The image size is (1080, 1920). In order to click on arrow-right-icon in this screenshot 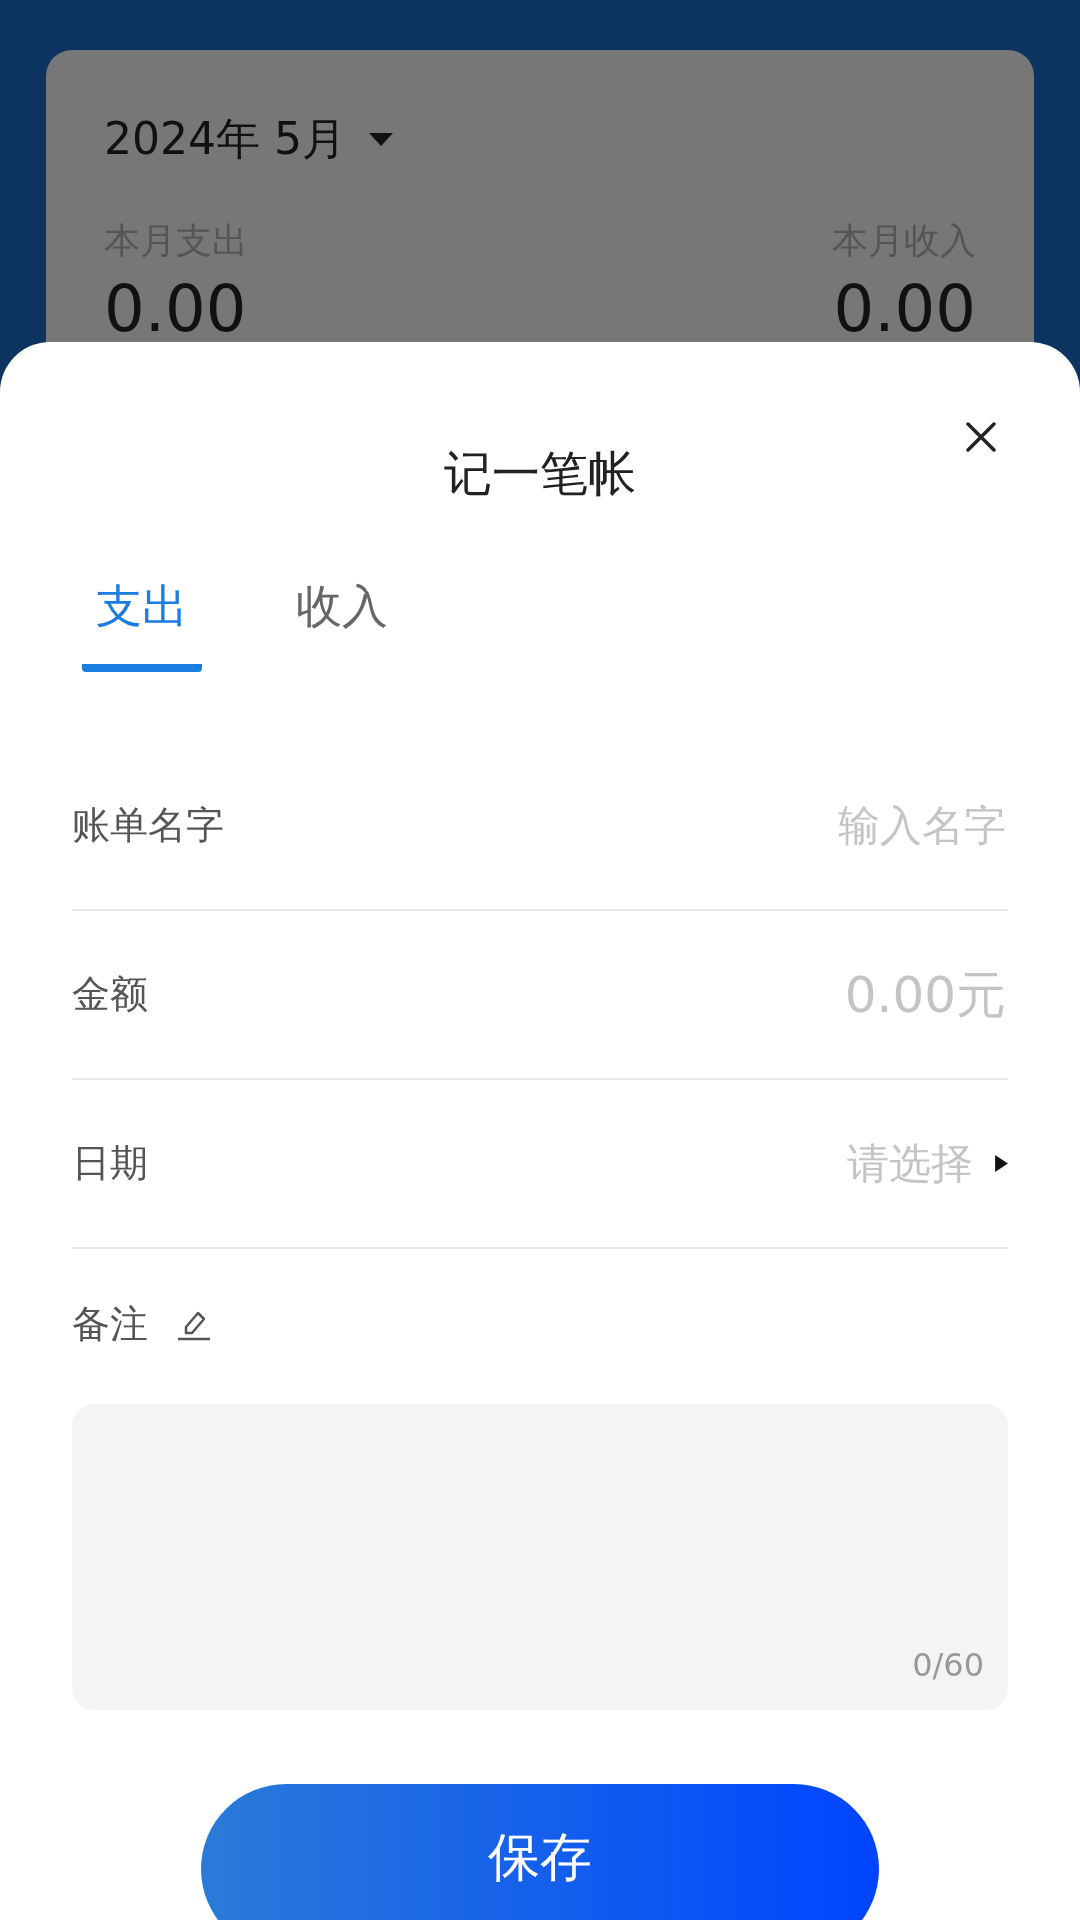, I will do `click(1001, 1163)`.